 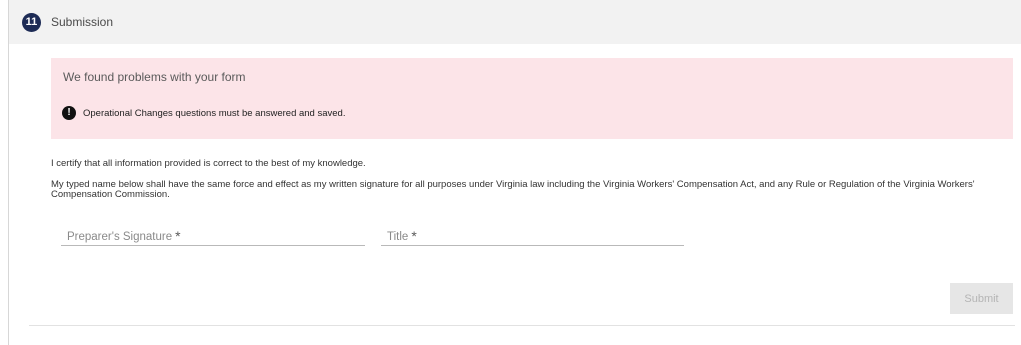 What do you see at coordinates (31, 22) in the screenshot?
I see `step-number-badge: 11` at bounding box center [31, 22].